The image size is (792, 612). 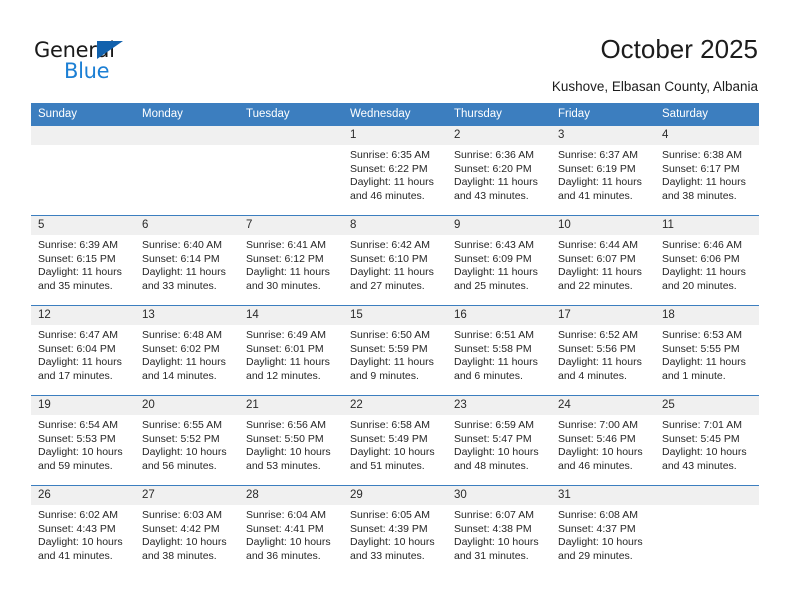 I want to click on calendar-day-cell-empty, so click(x=707, y=530).